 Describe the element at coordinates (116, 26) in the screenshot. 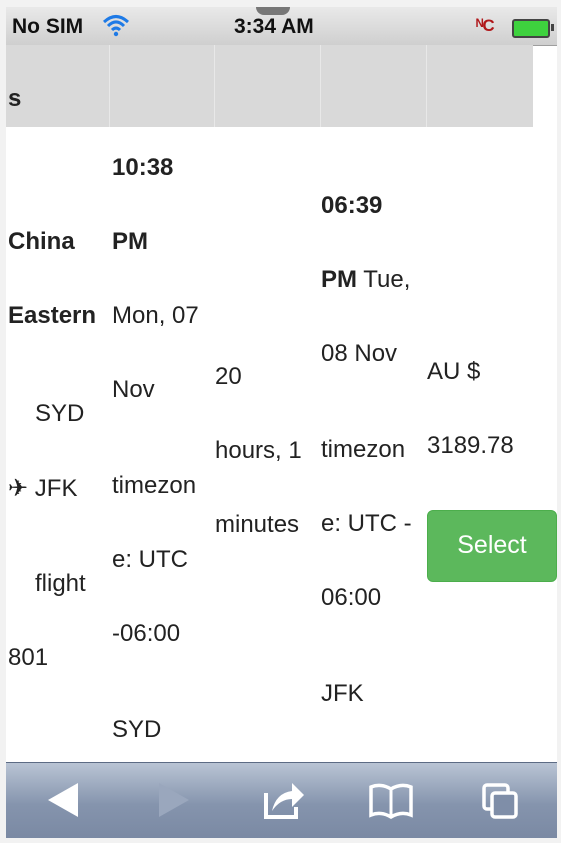

I see `wifi-icon` at that location.